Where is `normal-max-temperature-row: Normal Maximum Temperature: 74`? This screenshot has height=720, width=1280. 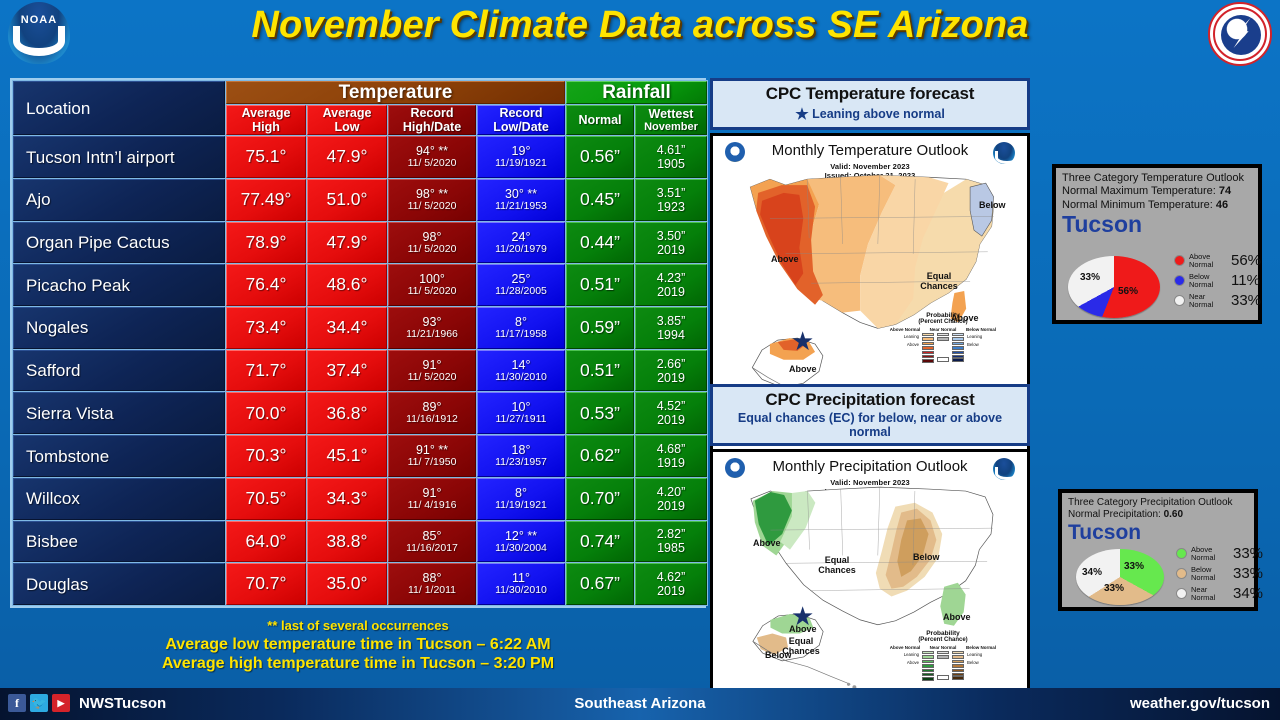
normal-max-temperature-row: Normal Maximum Temperature: 74 is located at coordinates (1157, 191).